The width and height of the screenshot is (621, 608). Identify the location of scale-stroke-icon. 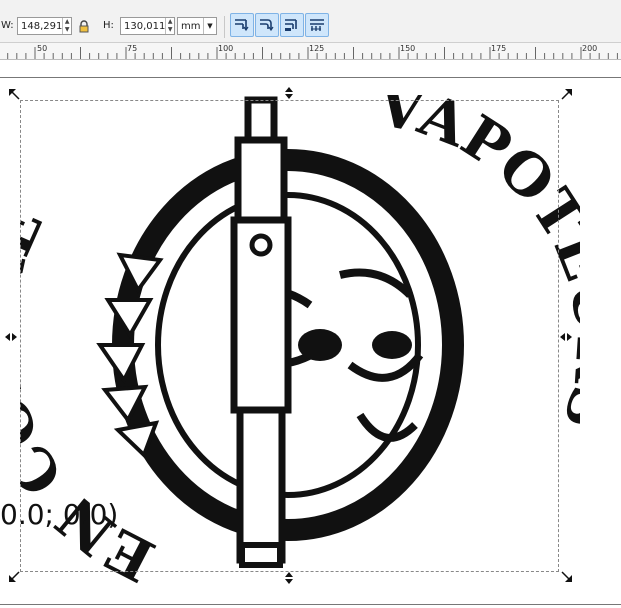
(242, 25).